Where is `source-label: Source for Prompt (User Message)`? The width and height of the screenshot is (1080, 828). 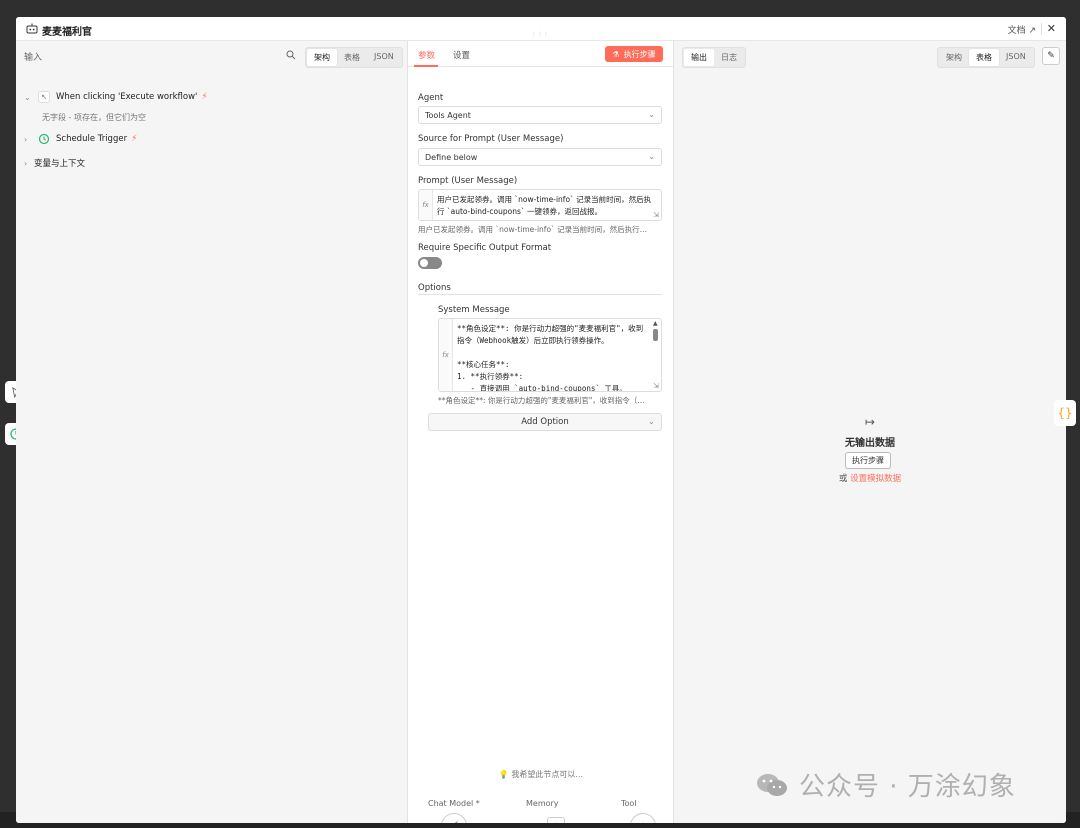
source-label: Source for Prompt (User Message) is located at coordinates (491, 139).